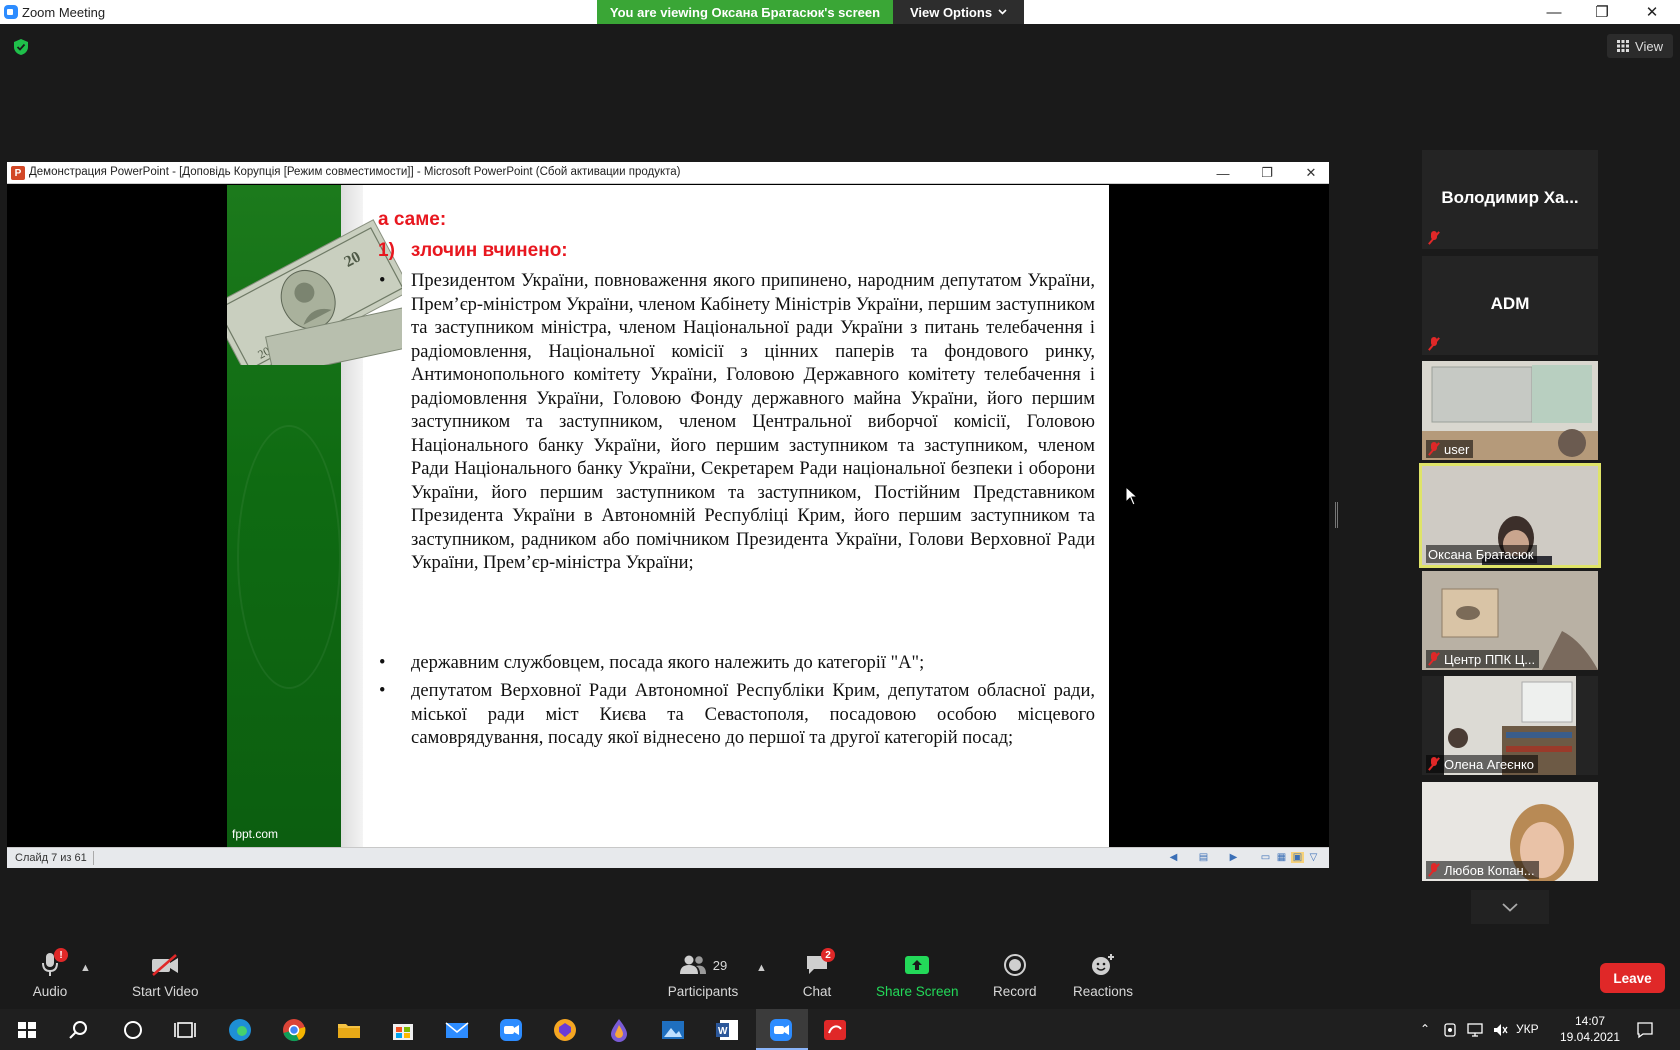  What do you see at coordinates (1640, 46) in the screenshot?
I see `view-layout-button: View` at bounding box center [1640, 46].